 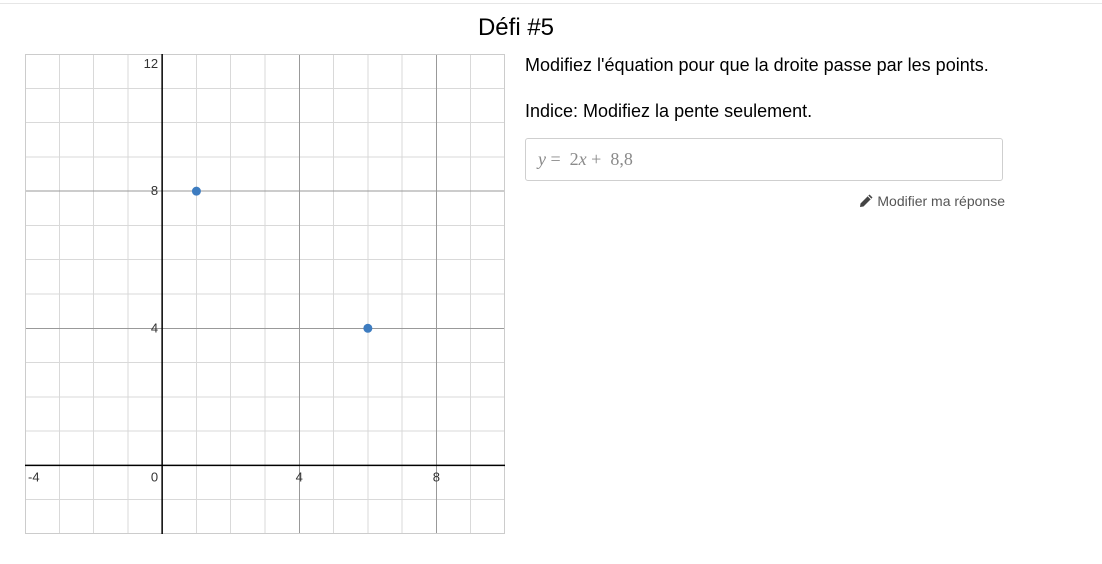 I want to click on equation-var: x, so click(x=582, y=159).